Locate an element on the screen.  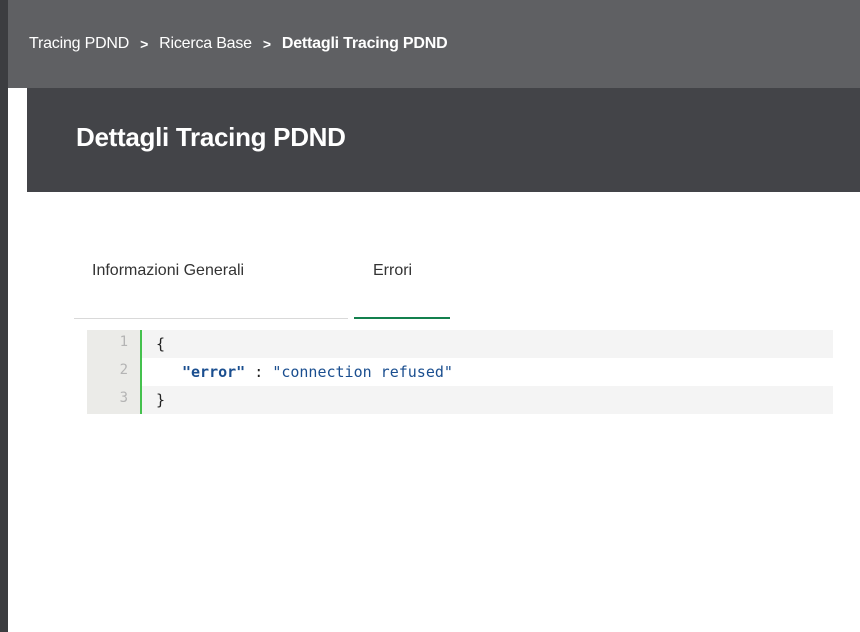
tab-divider is located at coordinates (211, 318).